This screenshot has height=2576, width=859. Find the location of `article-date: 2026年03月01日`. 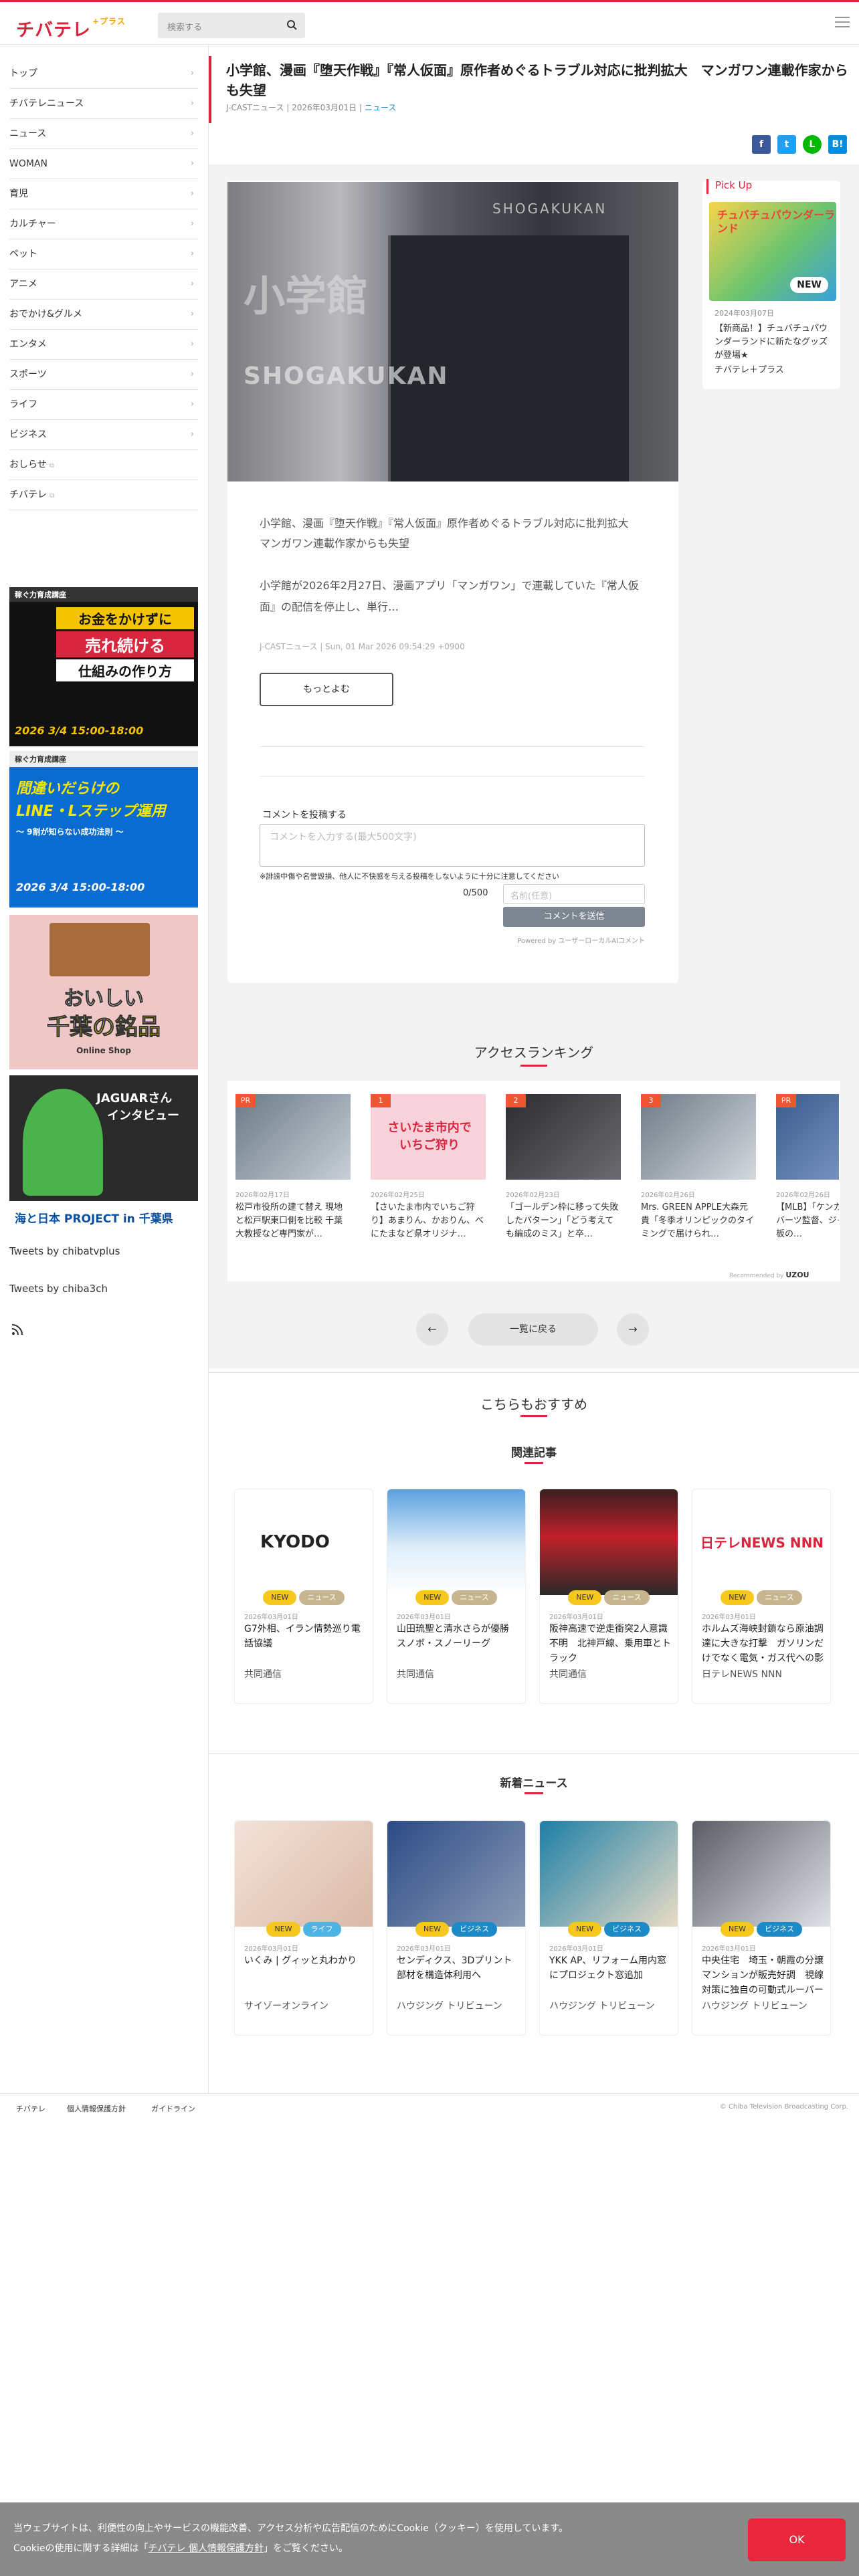

article-date: 2026年03月01日 is located at coordinates (324, 107).